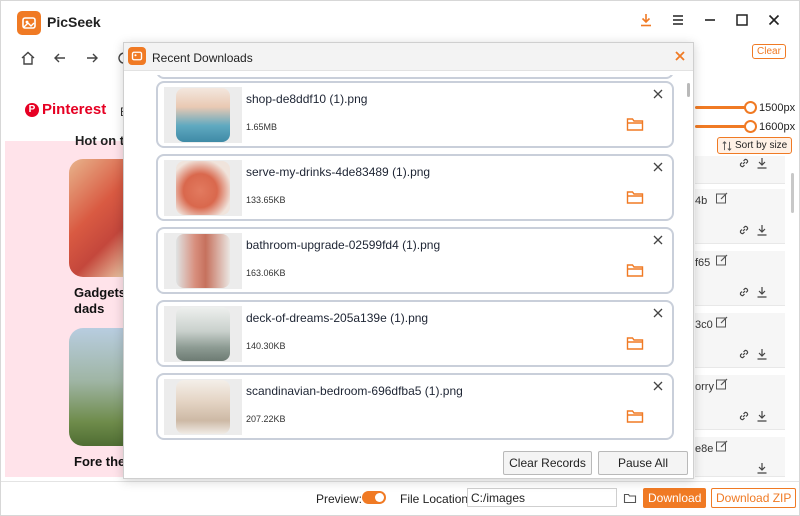 Image resolution: width=800 pixels, height=516 pixels. Describe the element at coordinates (100, 301) in the screenshot. I see `pin-card-caption: Gadgets dads` at that location.